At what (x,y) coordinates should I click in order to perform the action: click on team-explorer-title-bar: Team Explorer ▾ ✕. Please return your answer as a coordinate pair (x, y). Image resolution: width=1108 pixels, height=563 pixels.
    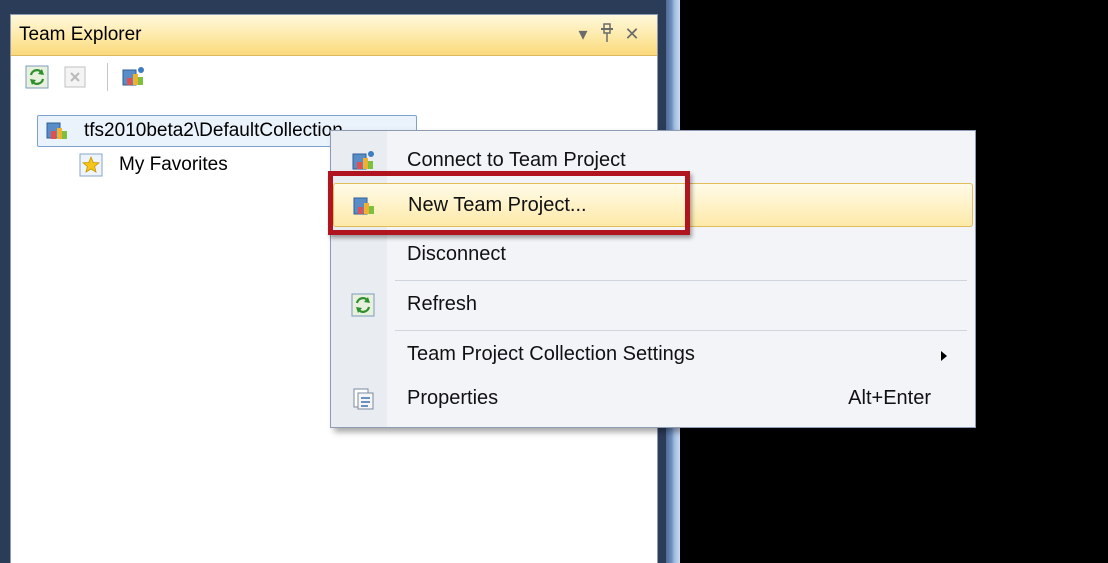
    Looking at the image, I should click on (334, 35).